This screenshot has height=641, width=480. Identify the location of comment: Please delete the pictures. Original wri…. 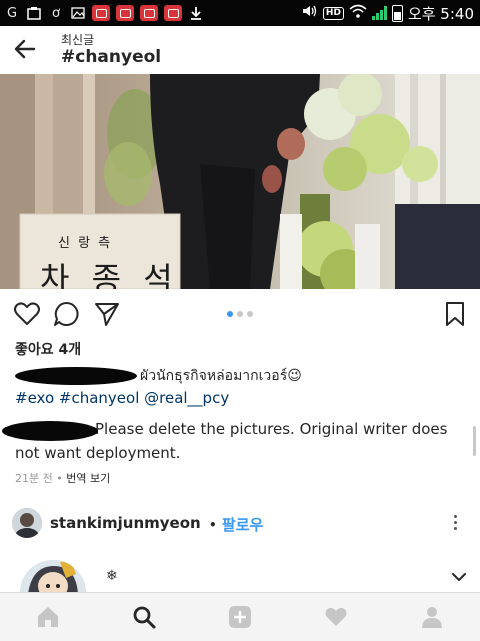
(236, 441).